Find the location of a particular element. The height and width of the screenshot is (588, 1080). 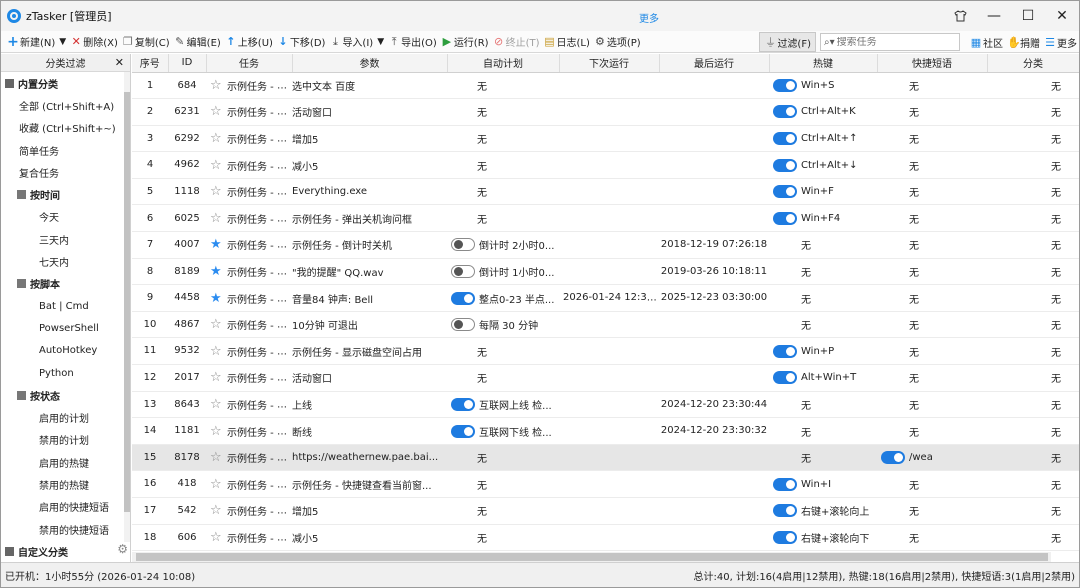

sidebar-group-time: 按时间 is located at coordinates (65, 194).